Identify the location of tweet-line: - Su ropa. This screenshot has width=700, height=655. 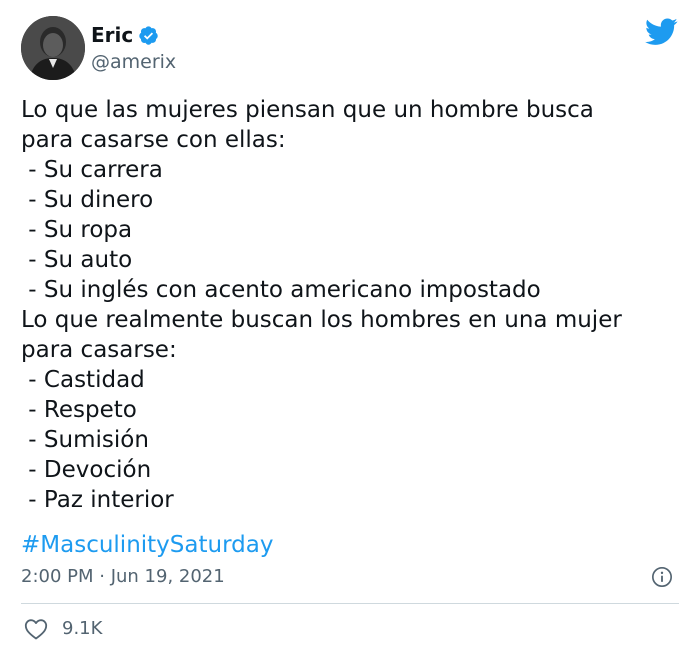
(77, 230).